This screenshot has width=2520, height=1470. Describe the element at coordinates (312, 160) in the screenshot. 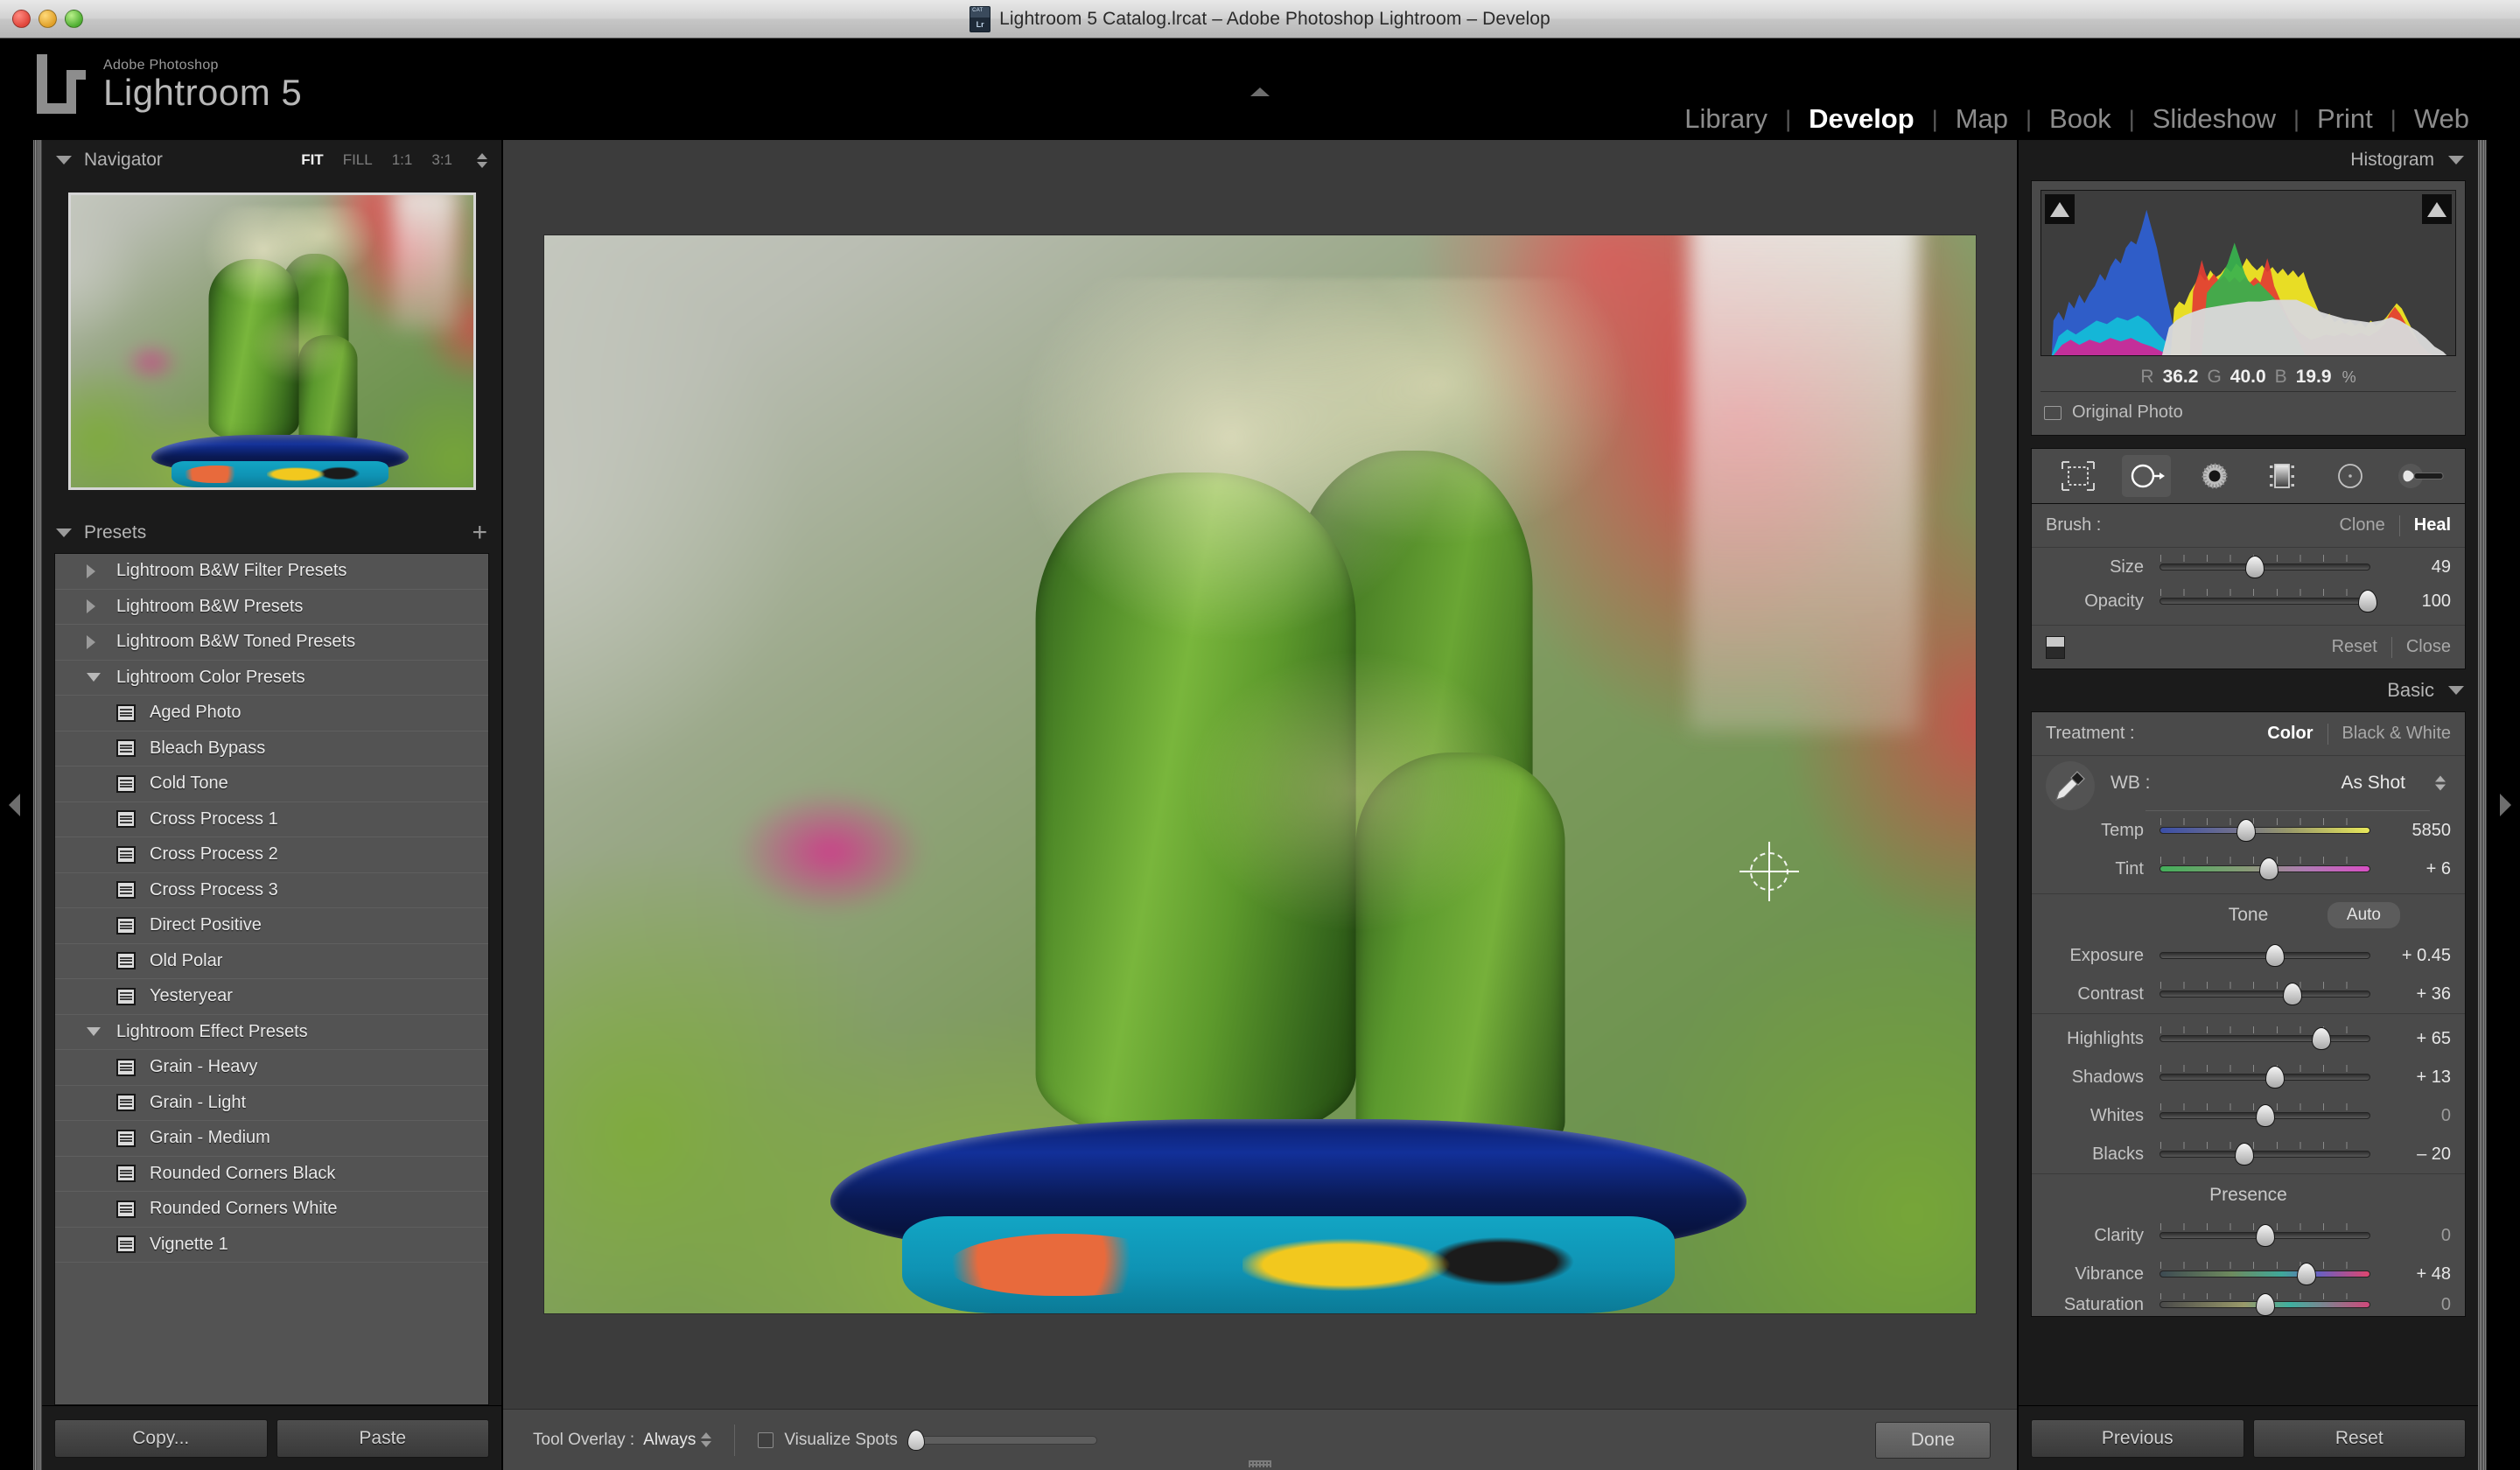

I see `zoom-level-fit: FIT` at that location.